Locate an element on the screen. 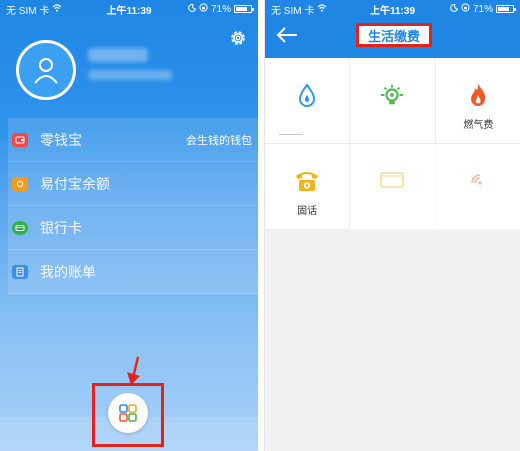 The width and height of the screenshot is (520, 451). wallet-icon is located at coordinates (20, 139).